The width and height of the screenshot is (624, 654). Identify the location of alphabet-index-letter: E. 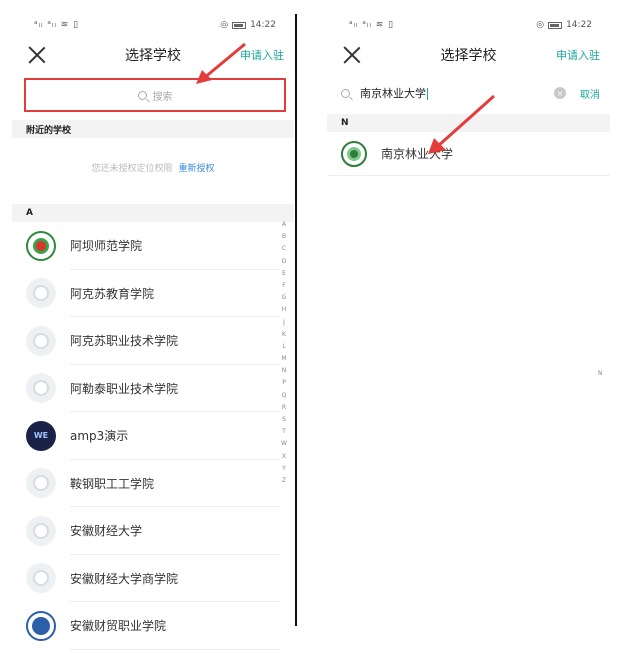
(284, 274).